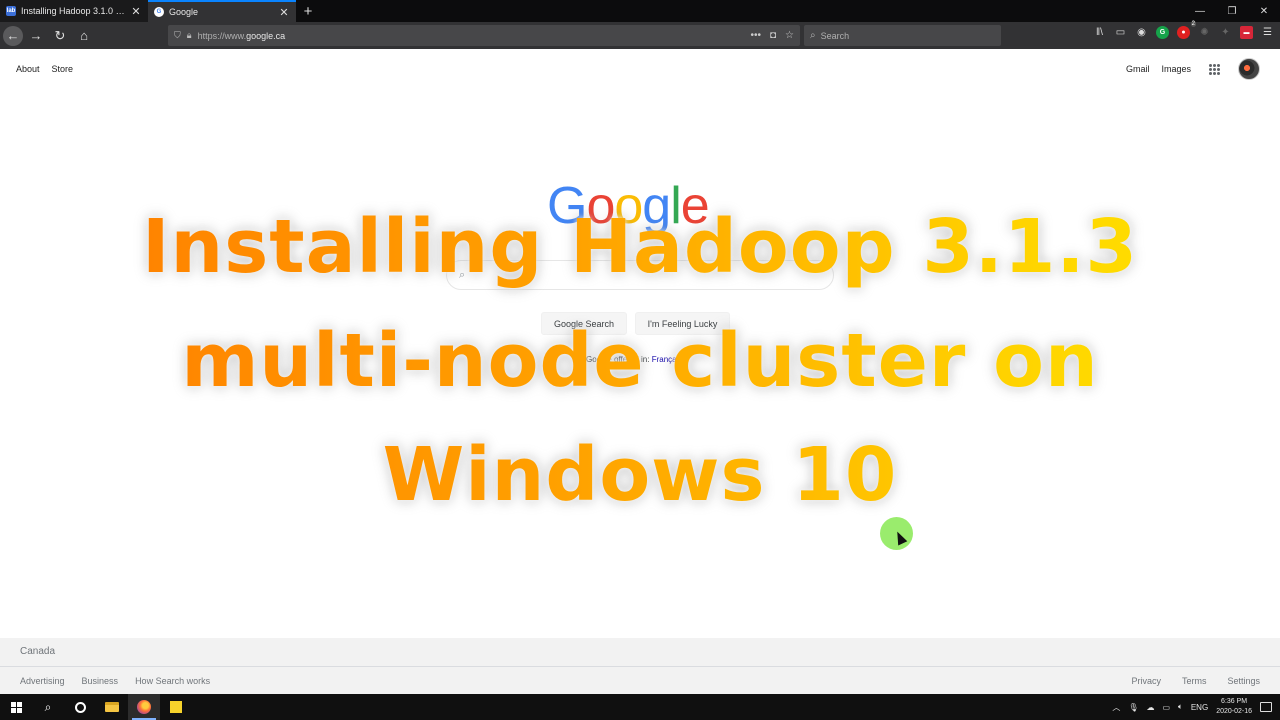  What do you see at coordinates (1249, 69) in the screenshot?
I see `avatar` at bounding box center [1249, 69].